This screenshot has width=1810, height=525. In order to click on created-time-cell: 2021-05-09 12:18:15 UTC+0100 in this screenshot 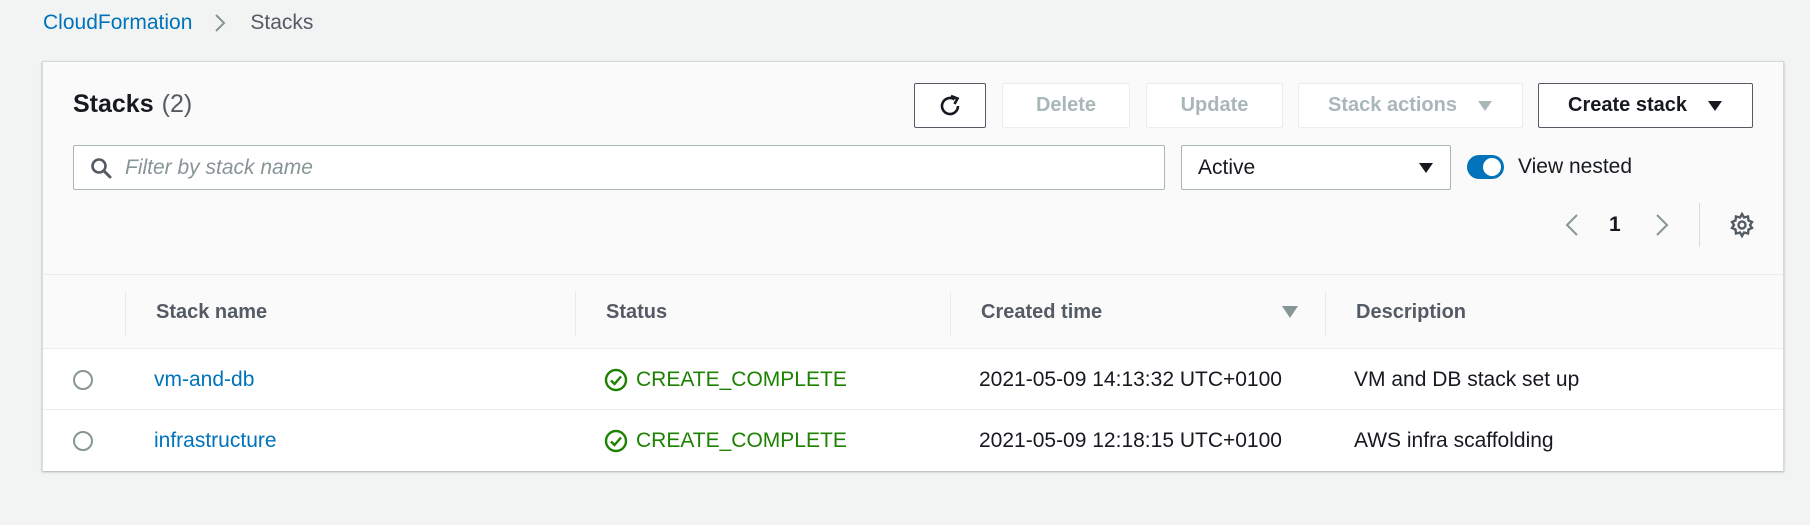, I will do `click(1130, 440)`.